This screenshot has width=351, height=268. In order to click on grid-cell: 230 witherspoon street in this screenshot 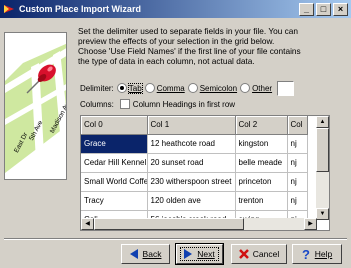, I will do `click(191, 182)`.